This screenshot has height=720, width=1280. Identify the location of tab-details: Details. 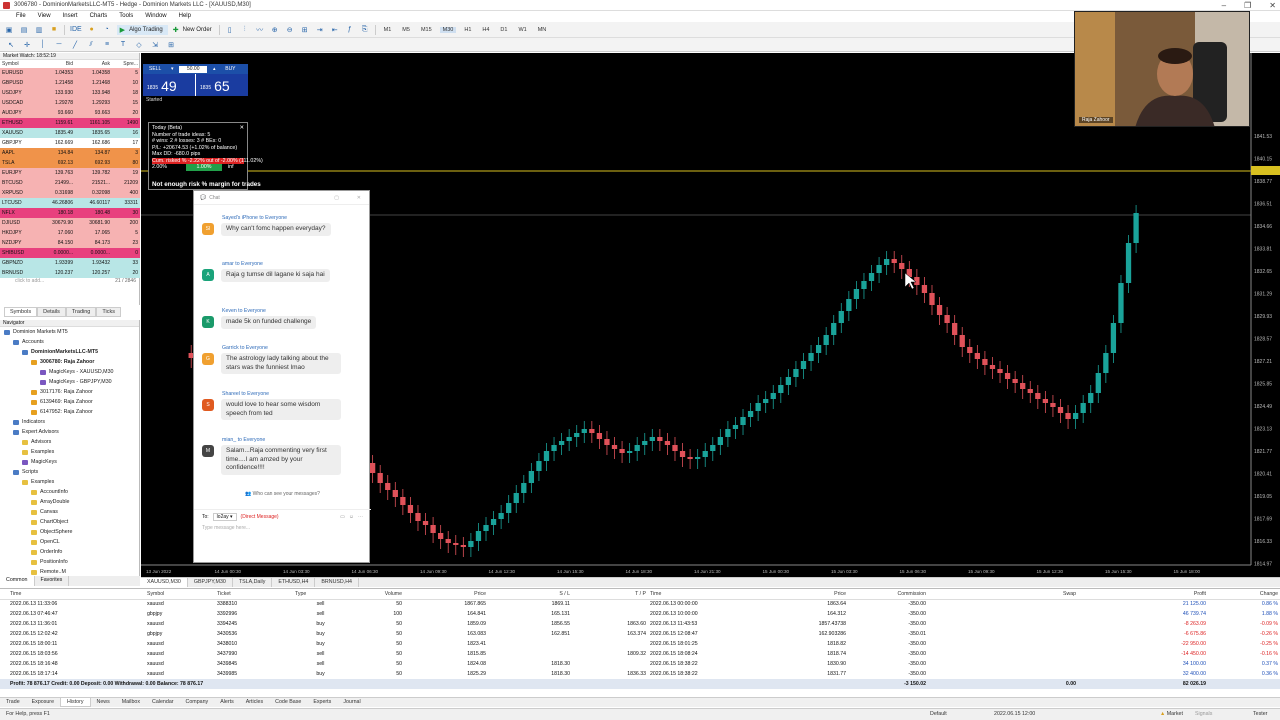
(51, 312).